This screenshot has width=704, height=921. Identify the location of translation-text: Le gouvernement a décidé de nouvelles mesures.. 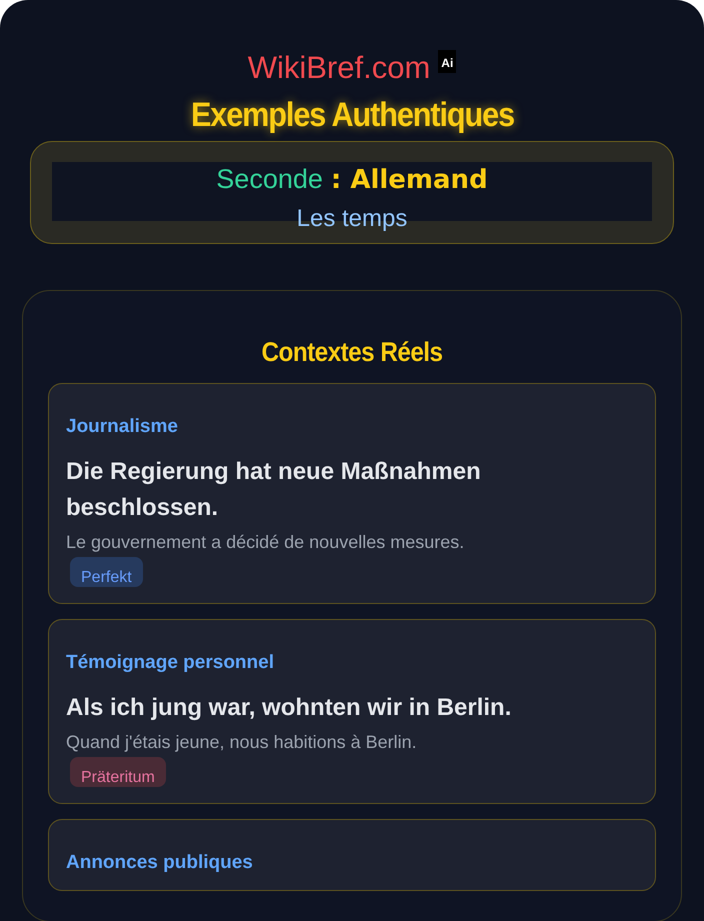
(266, 542).